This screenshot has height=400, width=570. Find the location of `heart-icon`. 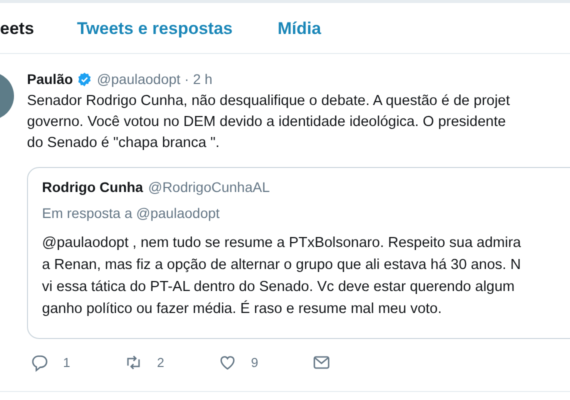

heart-icon is located at coordinates (227, 362).